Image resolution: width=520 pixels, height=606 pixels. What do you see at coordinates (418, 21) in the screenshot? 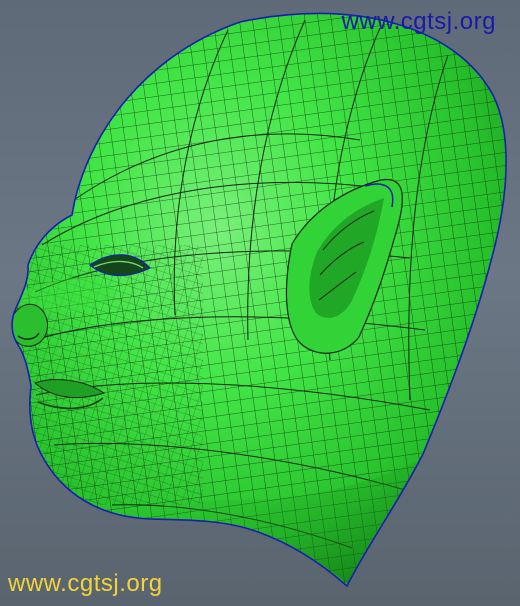
I see `watermark-top: www.cgtsj.org` at bounding box center [418, 21].